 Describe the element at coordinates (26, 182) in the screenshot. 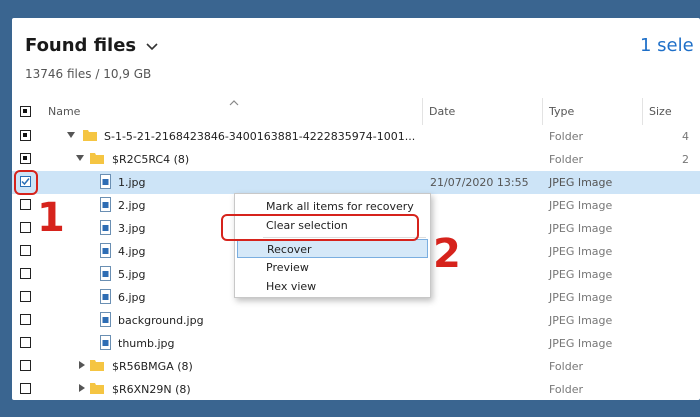

I see `annotation-ring-checkbox` at that location.